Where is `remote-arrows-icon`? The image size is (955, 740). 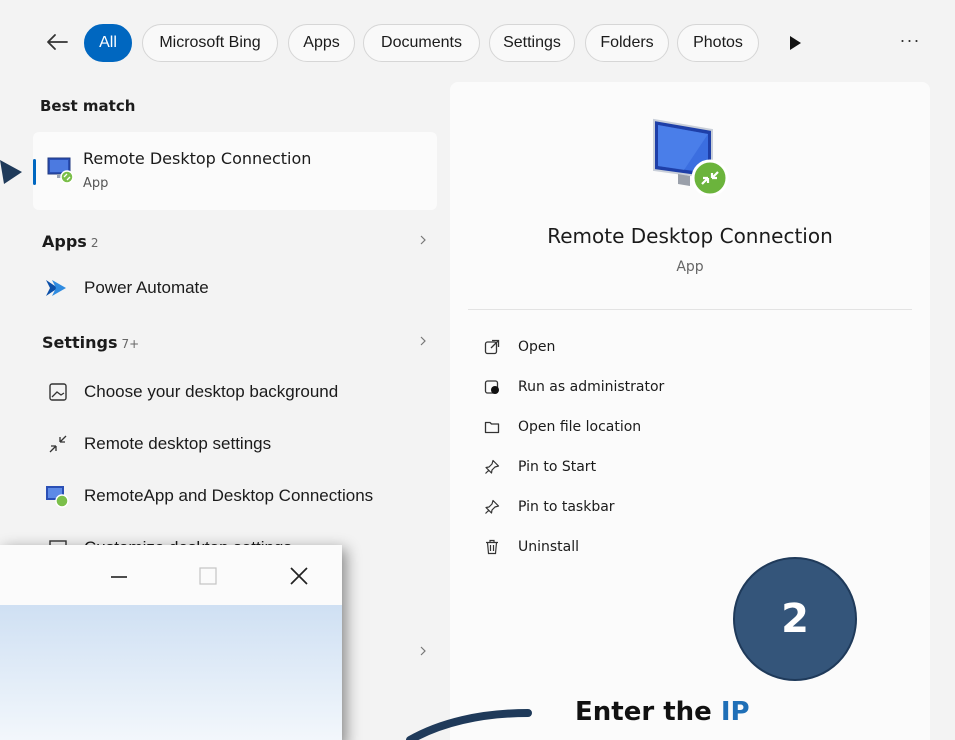 remote-arrows-icon is located at coordinates (58, 444).